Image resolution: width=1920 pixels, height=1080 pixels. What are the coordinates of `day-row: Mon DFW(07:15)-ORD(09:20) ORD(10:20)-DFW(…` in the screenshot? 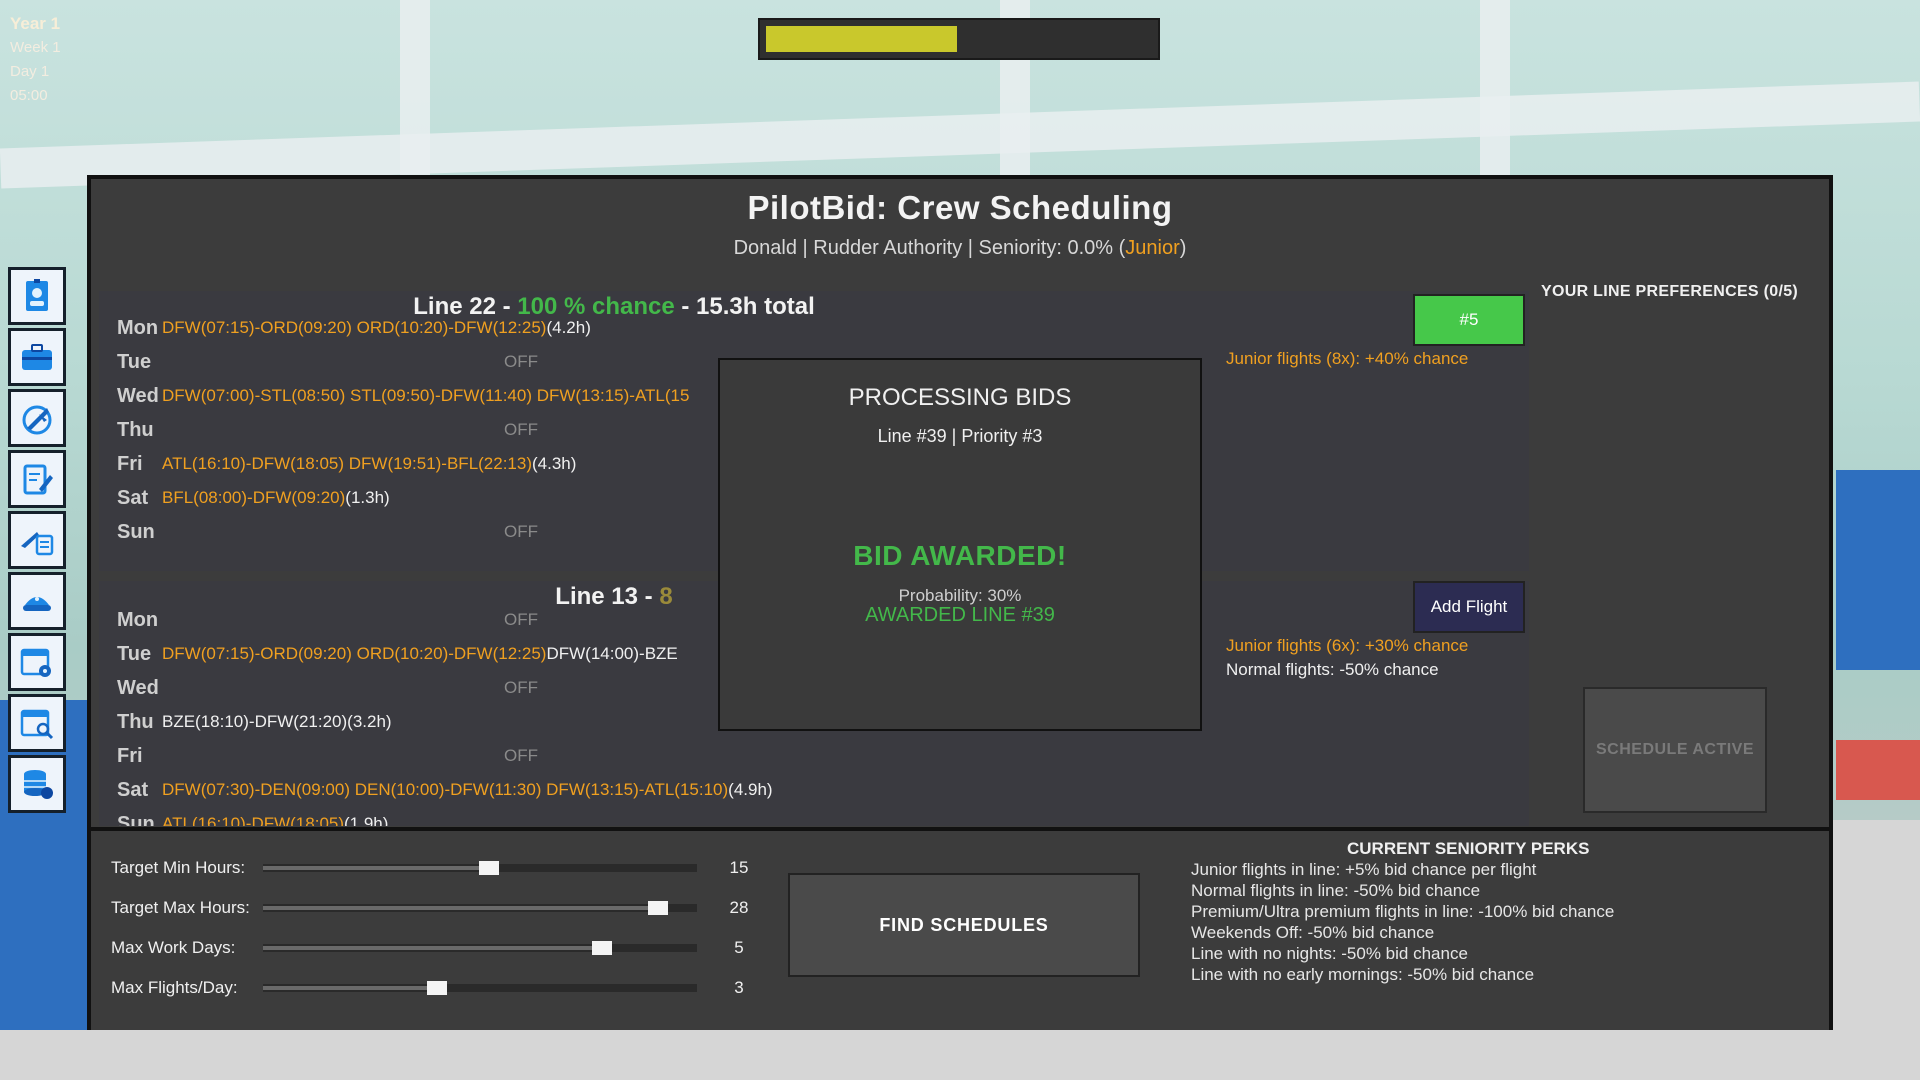 It's located at (354, 328).